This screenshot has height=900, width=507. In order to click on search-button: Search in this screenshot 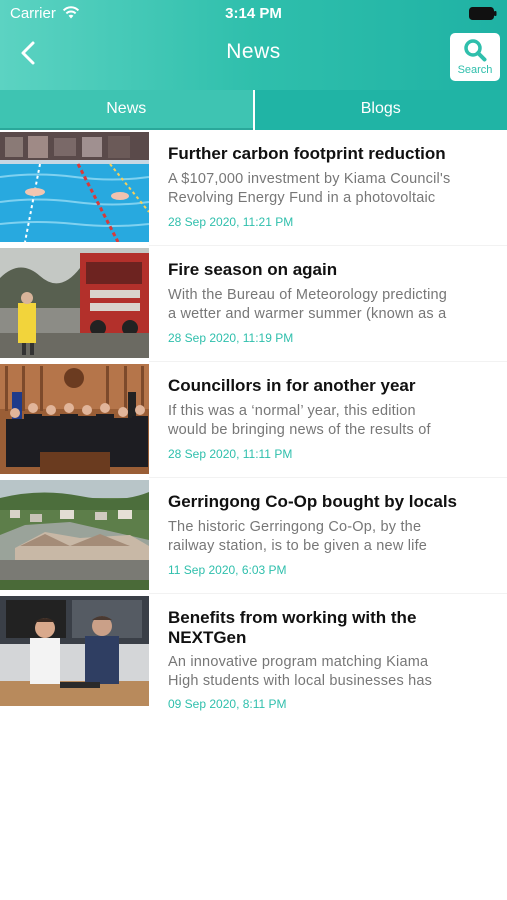, I will do `click(475, 57)`.